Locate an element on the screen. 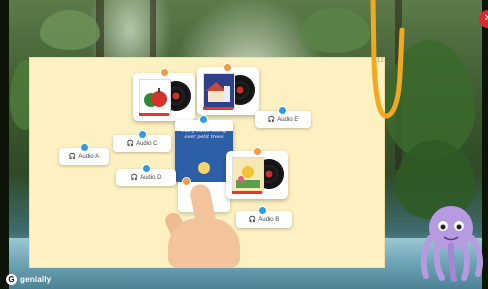 The image size is (488, 289). genially-logo-icon: G is located at coordinates (11, 279).